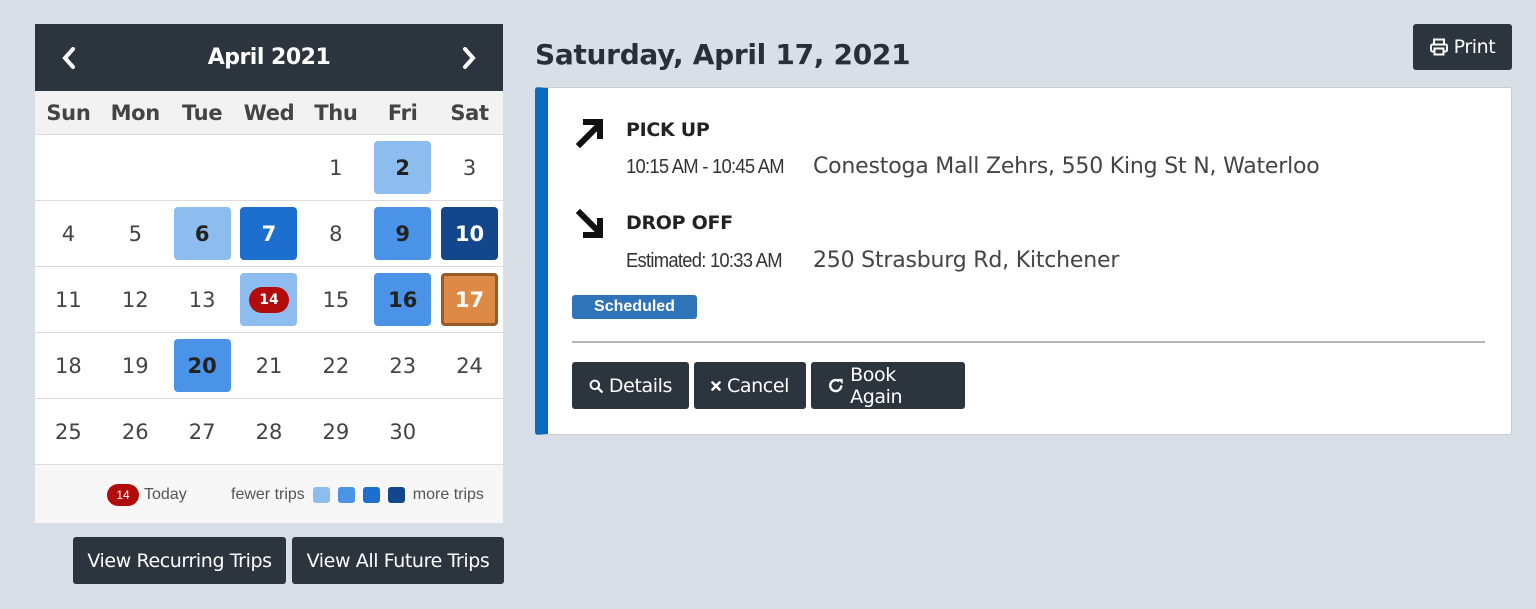 Image resolution: width=1536 pixels, height=609 pixels. Describe the element at coordinates (469, 112) in the screenshot. I see `weekday-label: Sat` at that location.